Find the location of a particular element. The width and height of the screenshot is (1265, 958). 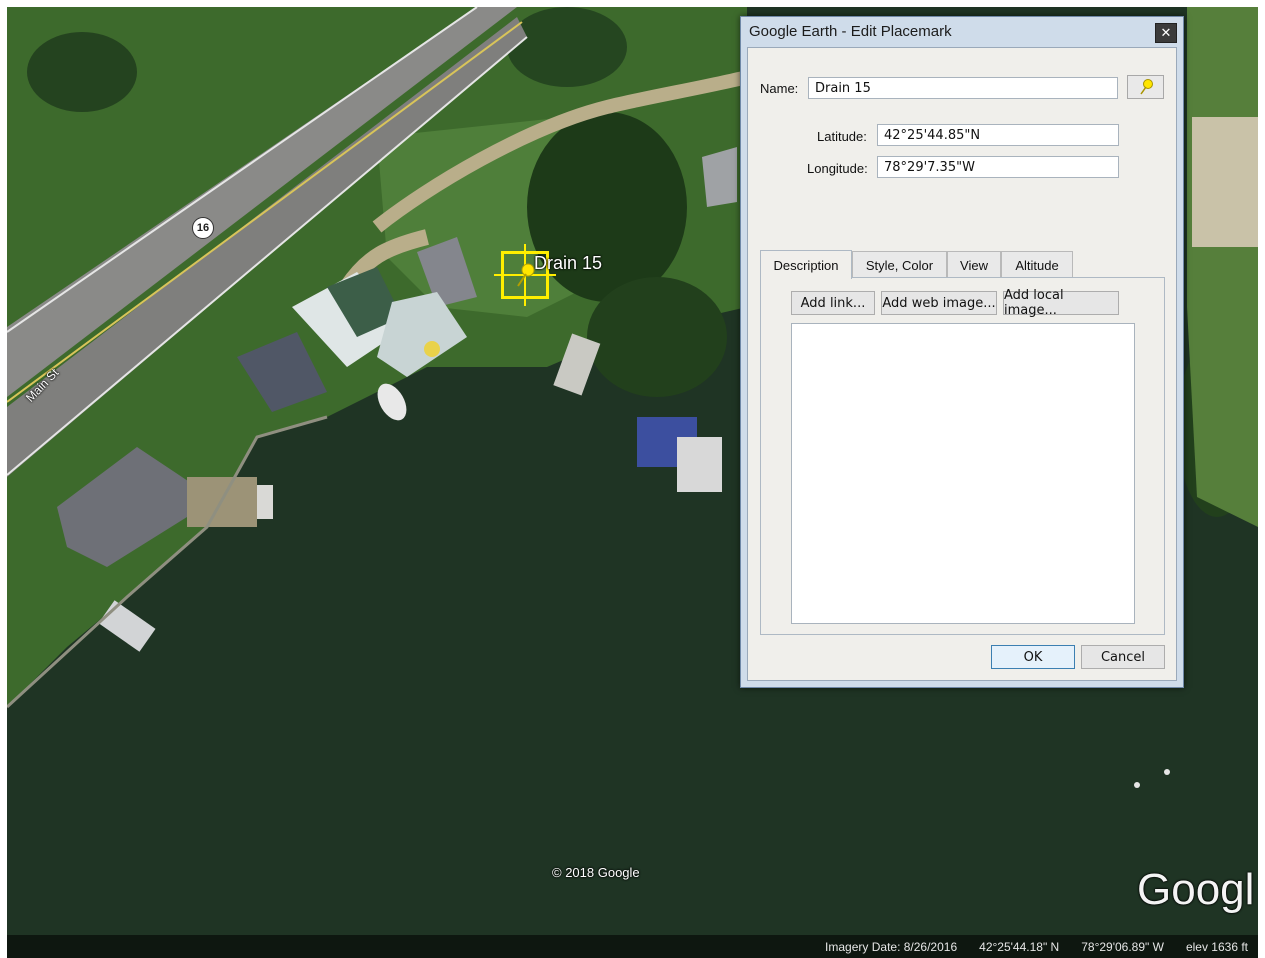

name-input is located at coordinates (963, 88).